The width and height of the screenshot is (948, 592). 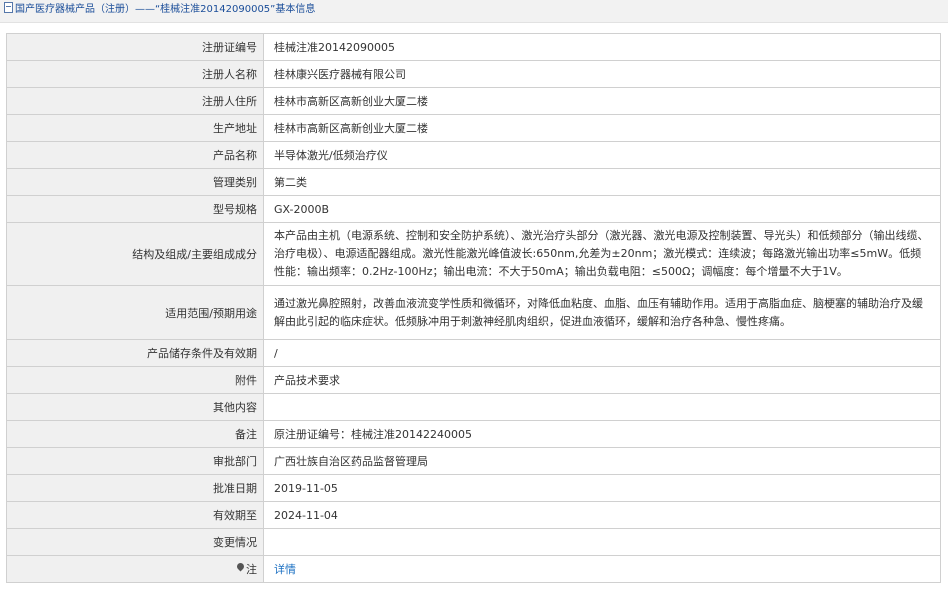 I want to click on row-value: 产品技术要求, so click(x=602, y=380).